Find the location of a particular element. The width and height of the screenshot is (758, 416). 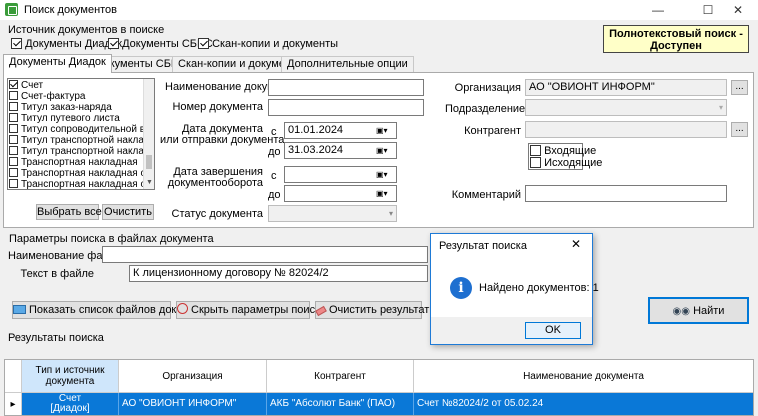

date-to-label: до is located at coordinates (274, 152).